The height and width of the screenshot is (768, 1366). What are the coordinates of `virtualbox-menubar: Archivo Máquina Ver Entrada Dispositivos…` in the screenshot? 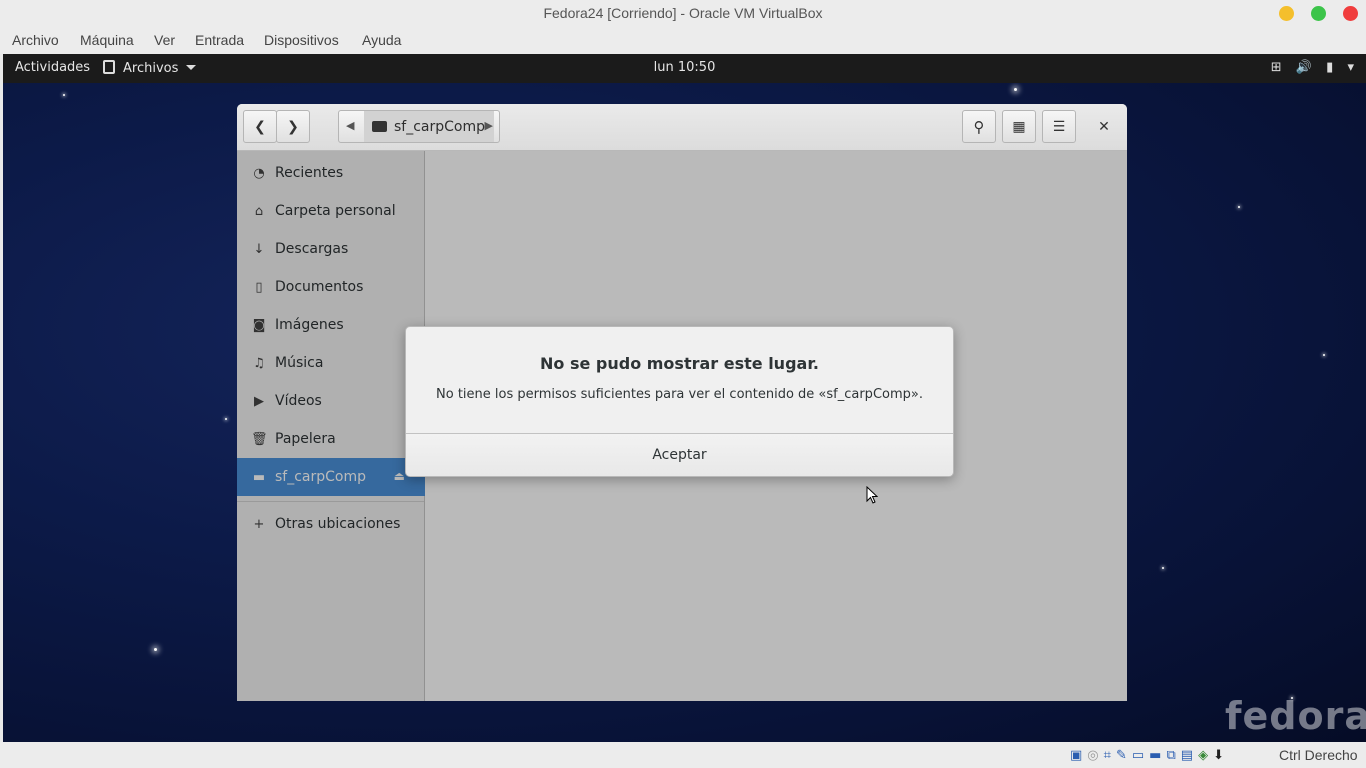 It's located at (683, 41).